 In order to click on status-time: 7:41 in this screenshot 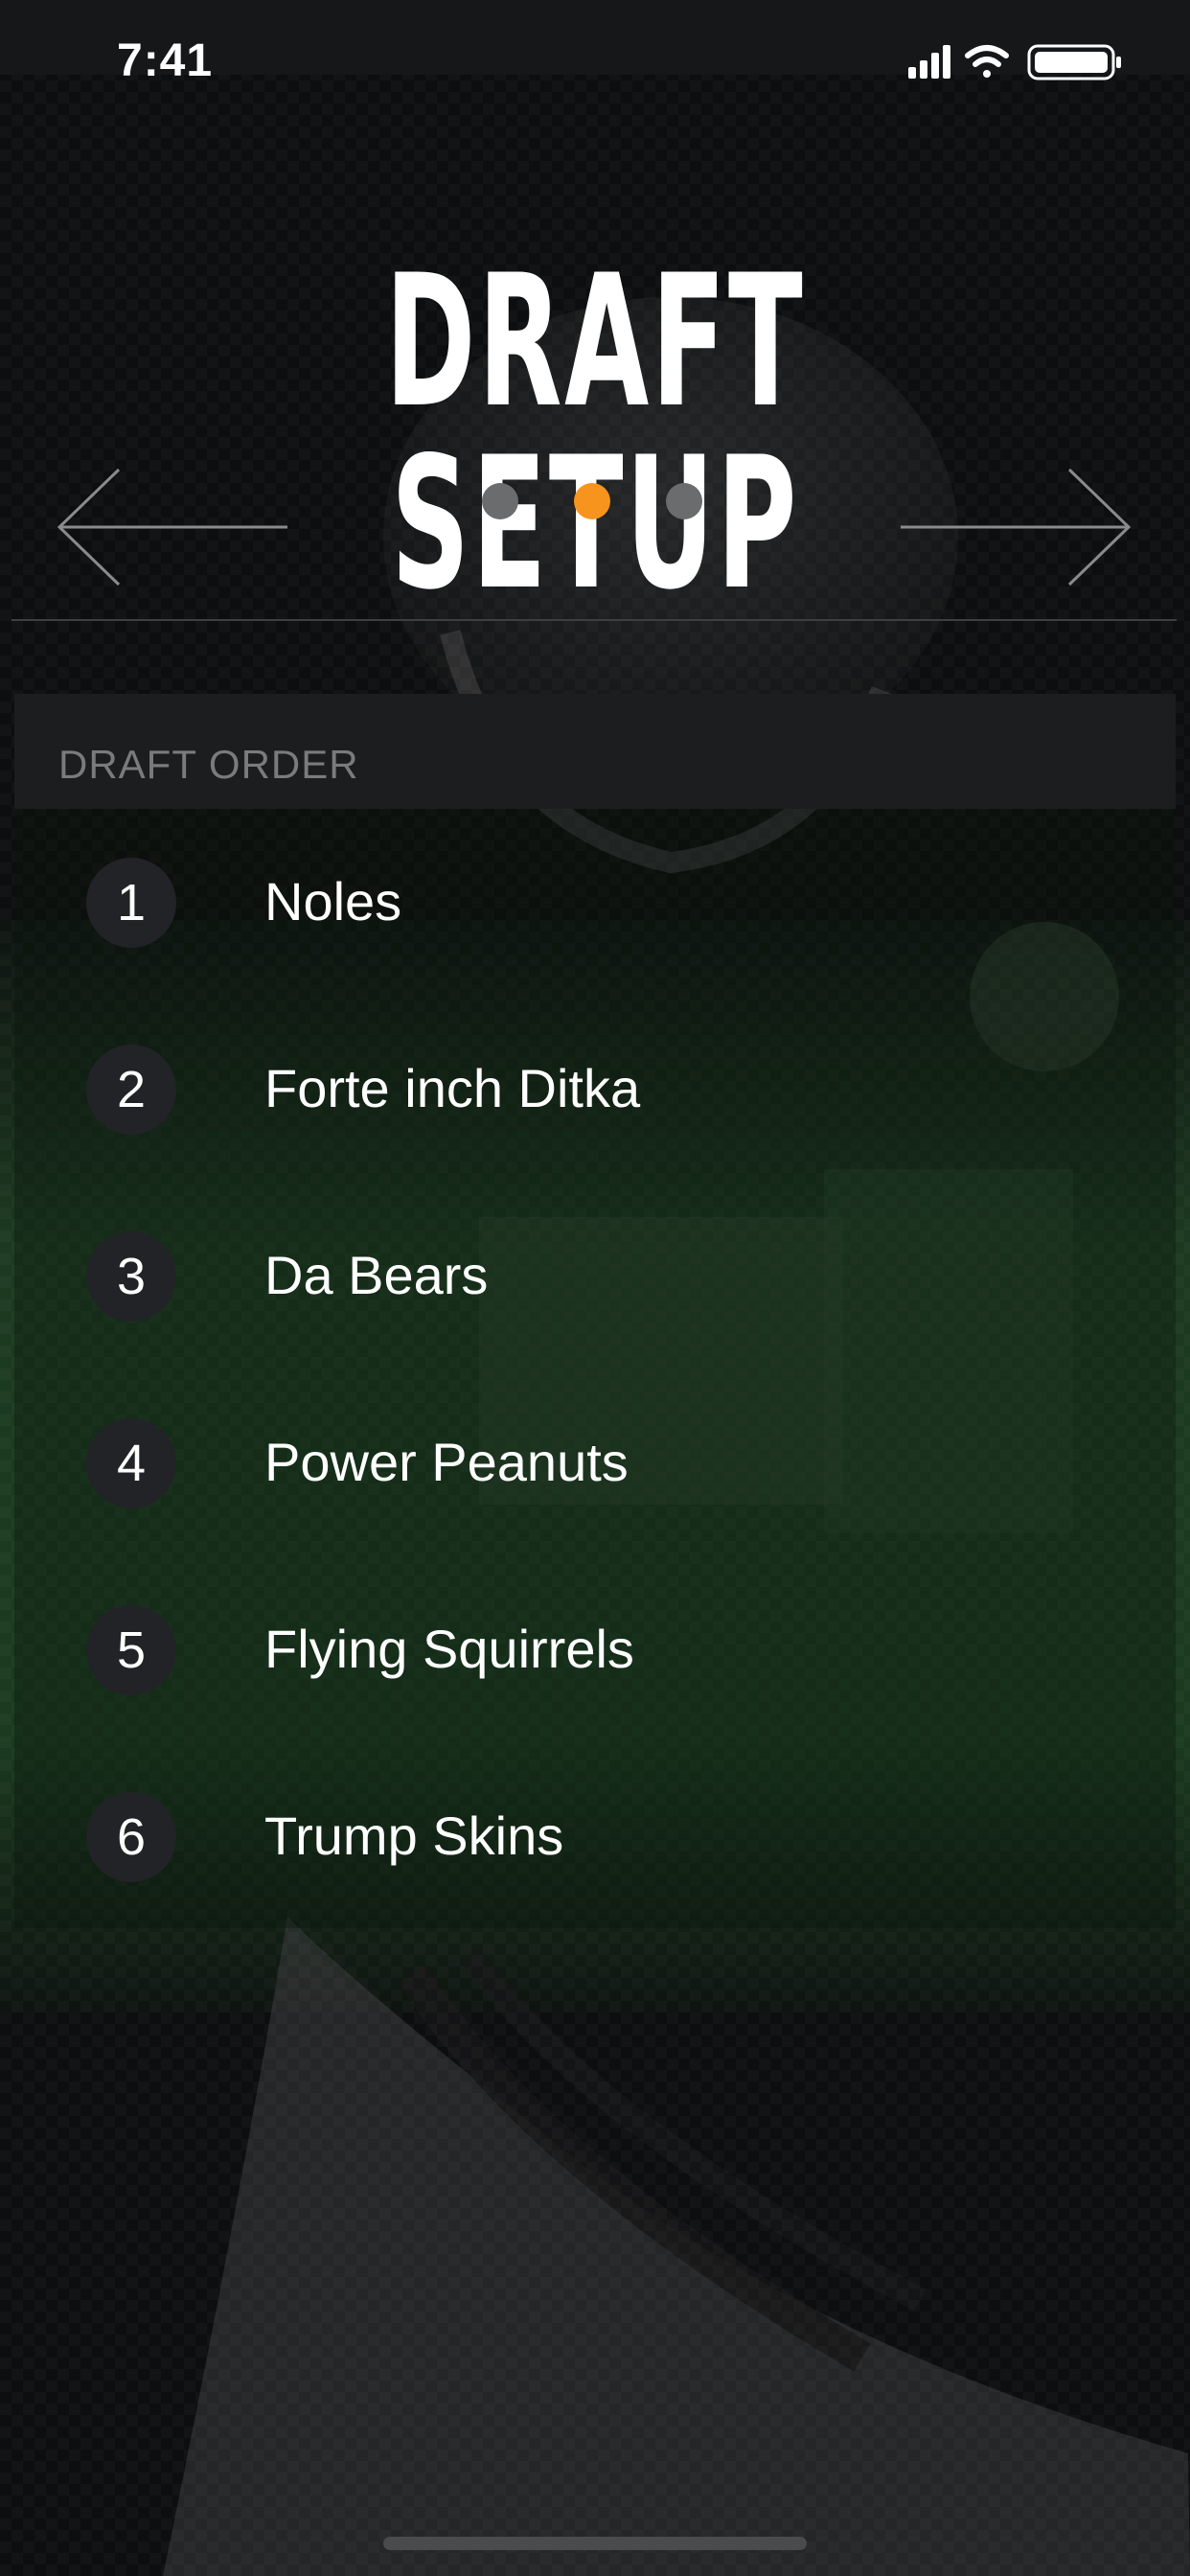, I will do `click(166, 60)`.